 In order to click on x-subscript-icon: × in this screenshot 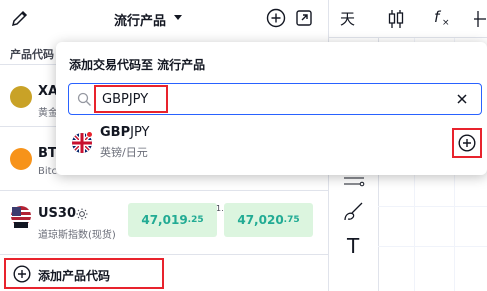, I will do `click(446, 23)`.